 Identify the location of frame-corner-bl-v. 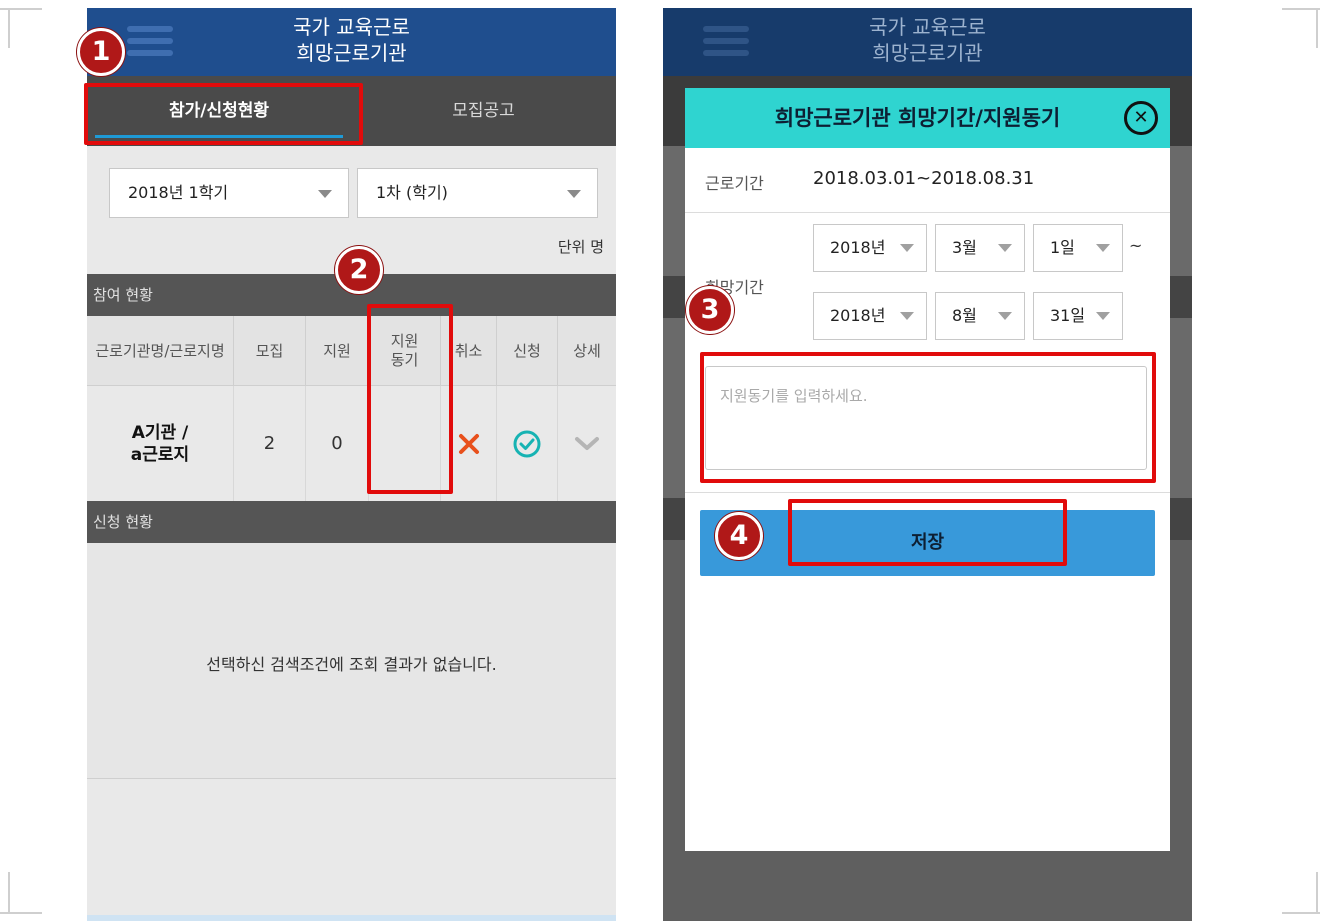
(9, 893).